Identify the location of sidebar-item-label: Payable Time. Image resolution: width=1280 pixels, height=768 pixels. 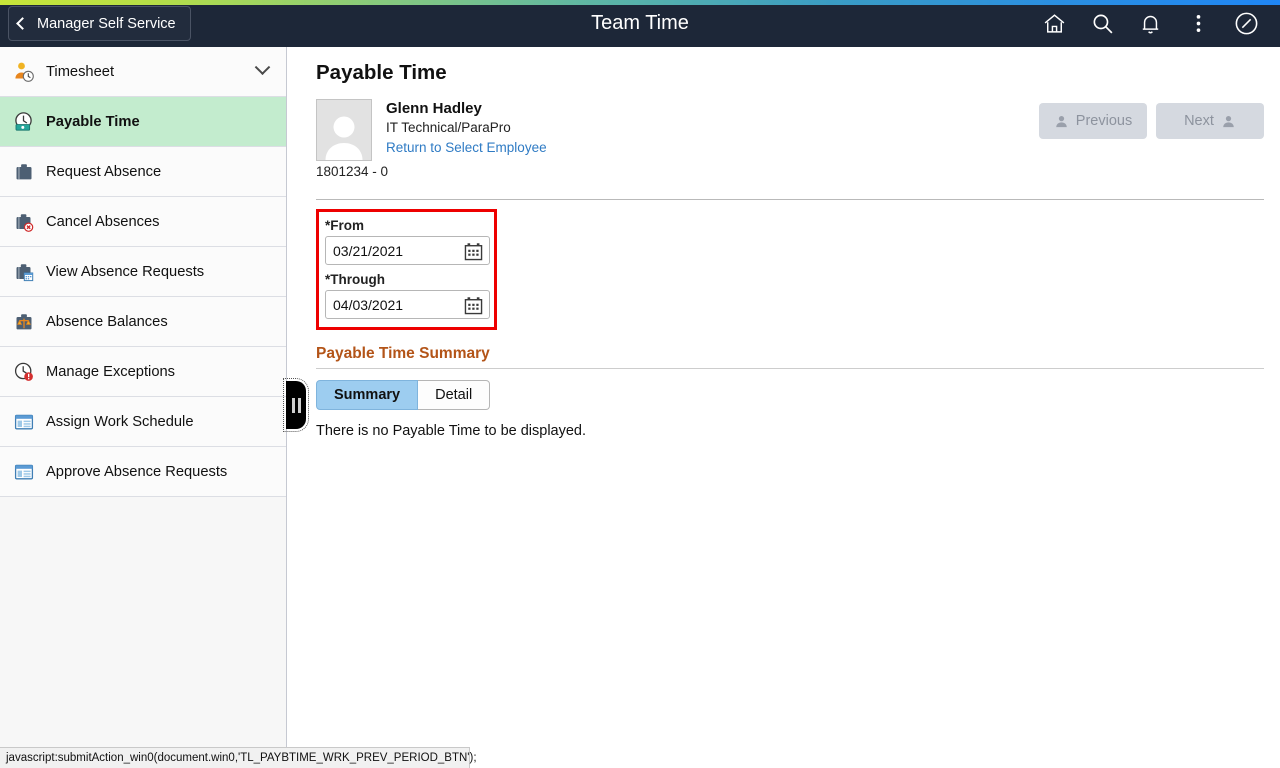
(93, 121).